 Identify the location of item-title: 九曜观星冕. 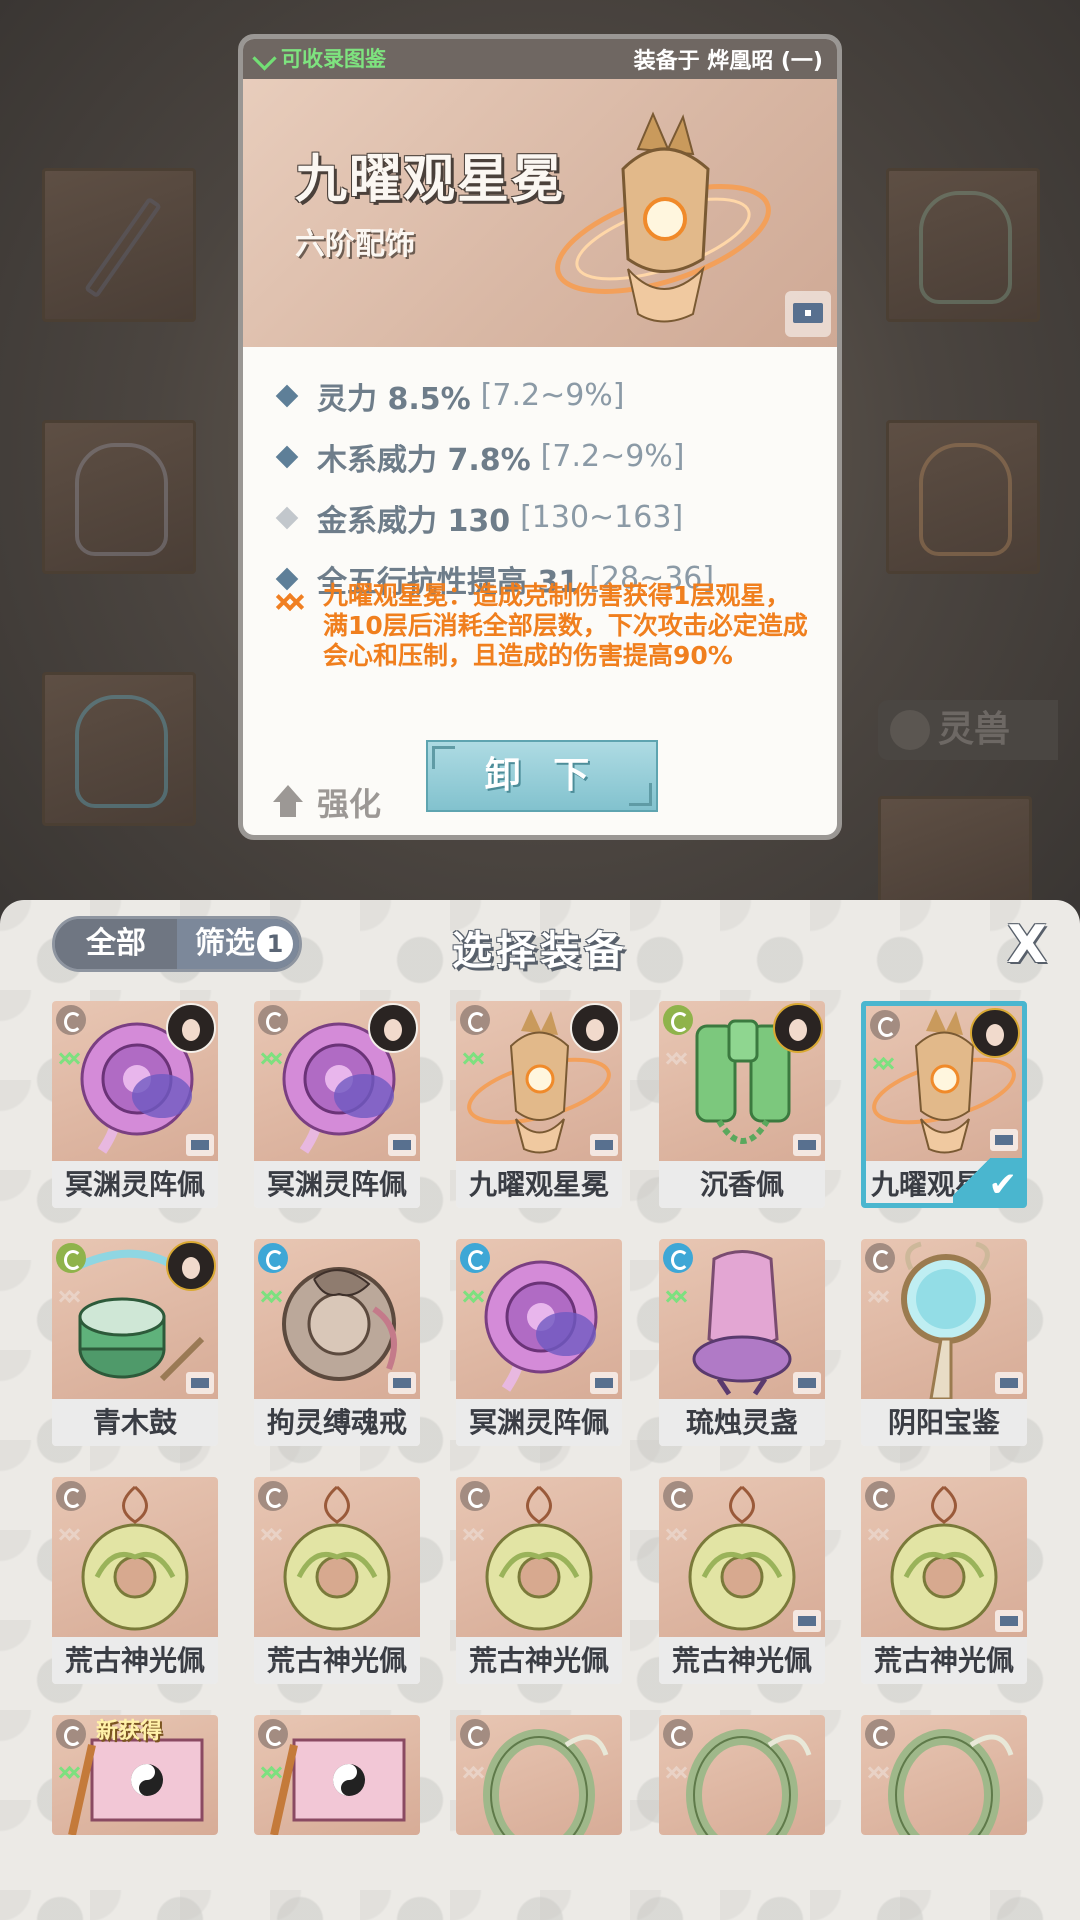
(430, 180).